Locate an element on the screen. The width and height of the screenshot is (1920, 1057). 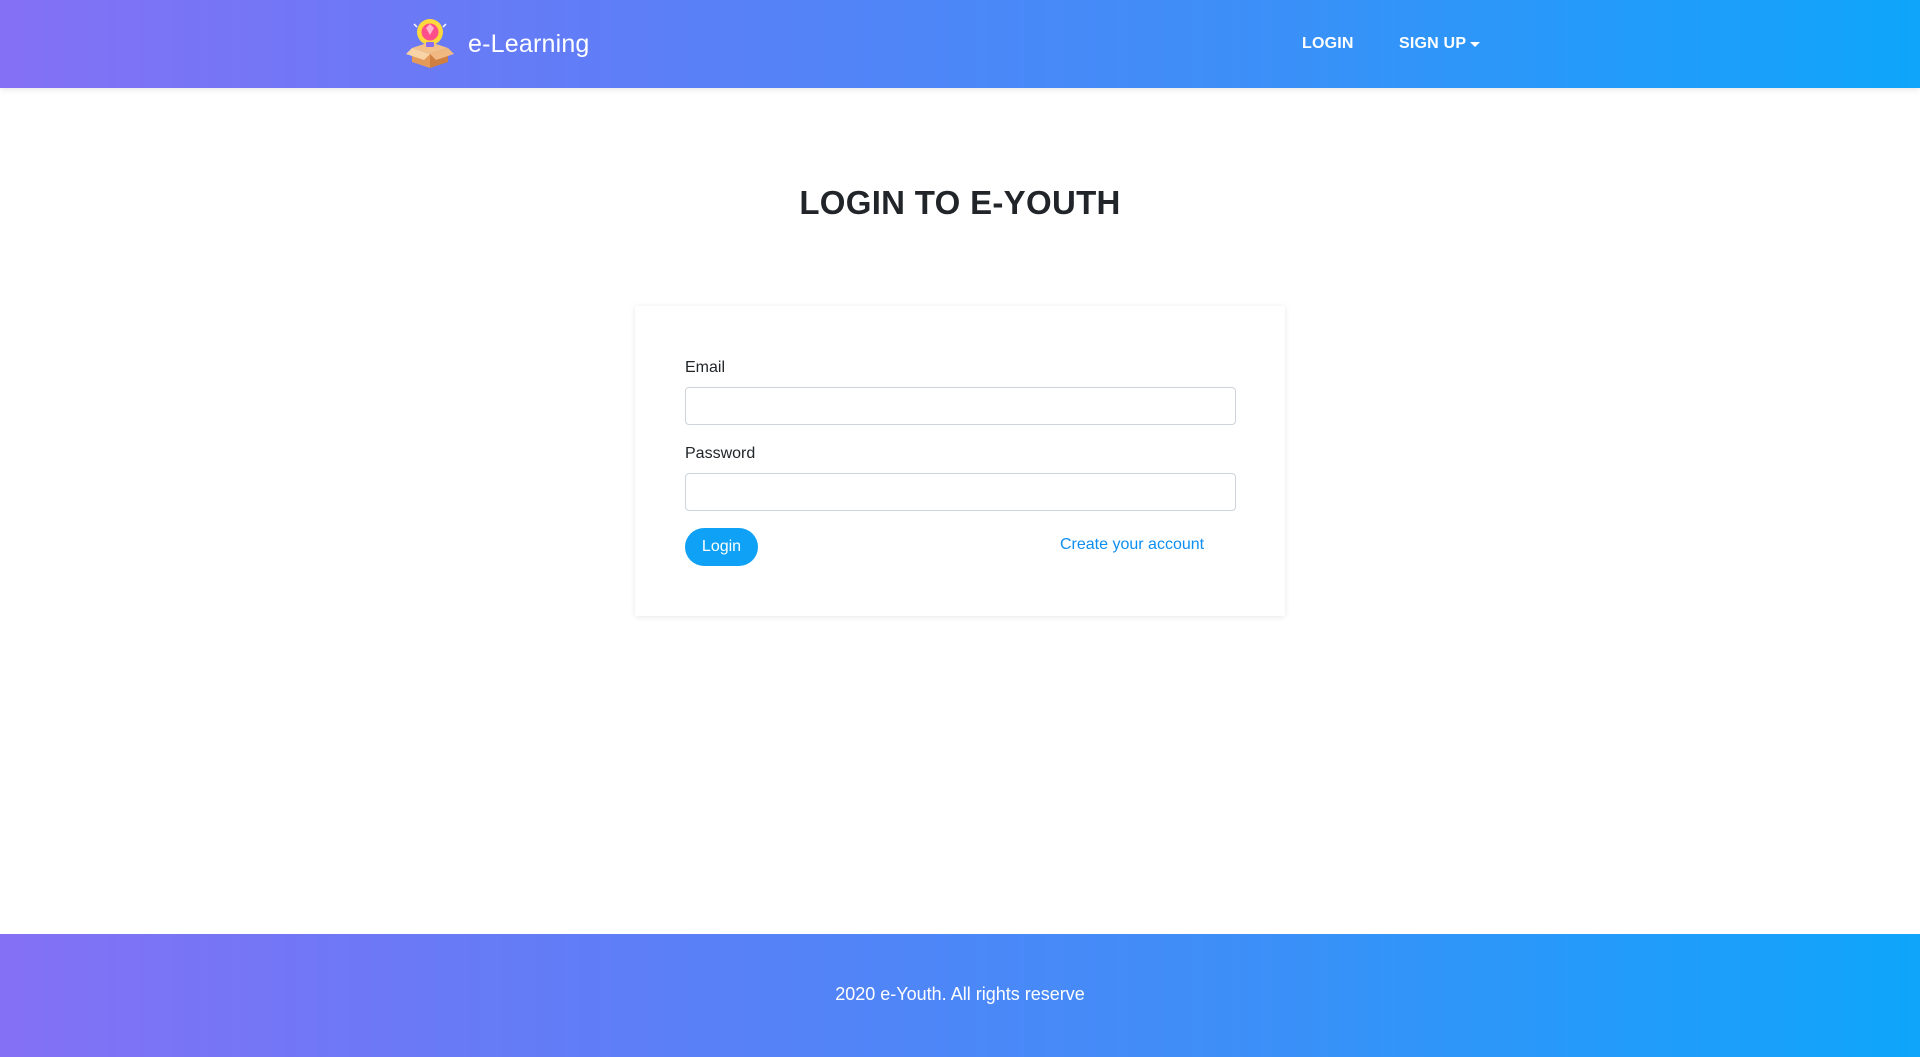
footer: 2020 e-Youth. All rights reserve is located at coordinates (960, 995).